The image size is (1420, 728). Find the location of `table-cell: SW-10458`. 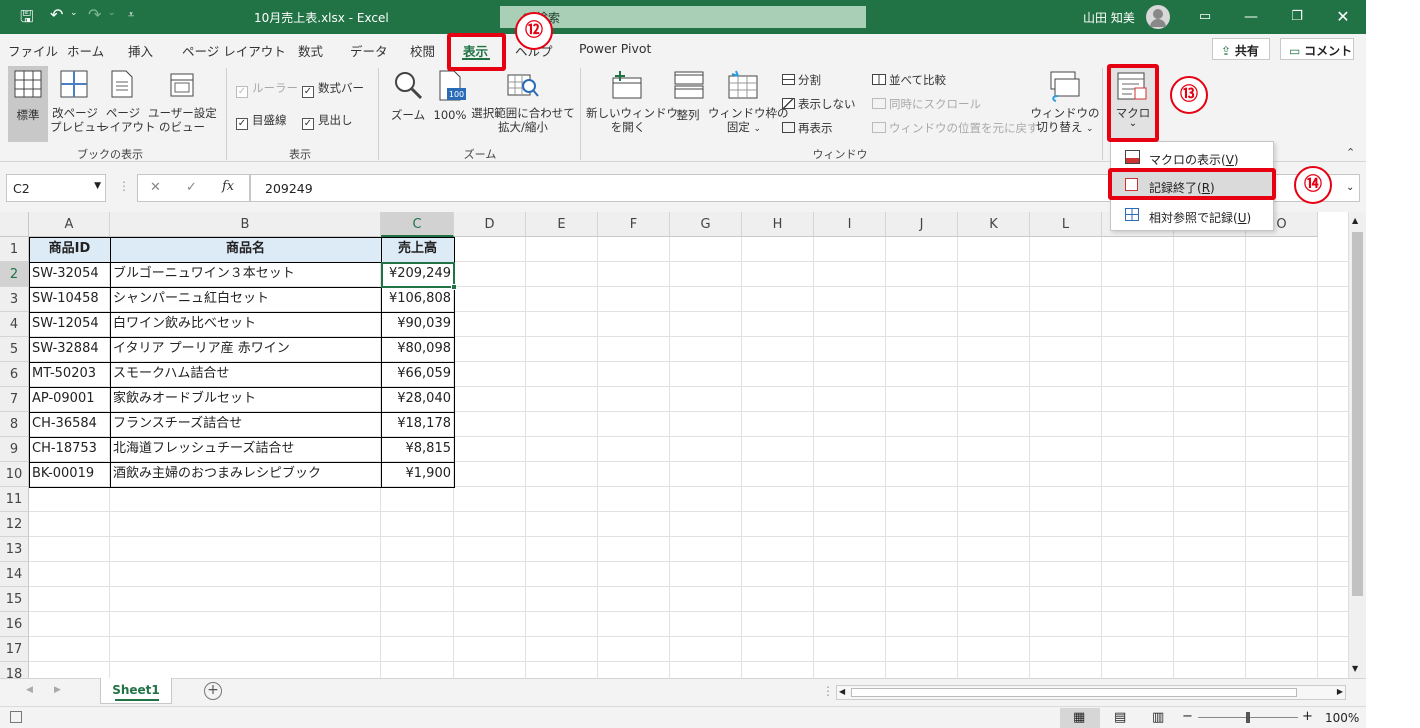

table-cell: SW-10458 is located at coordinates (69, 299).